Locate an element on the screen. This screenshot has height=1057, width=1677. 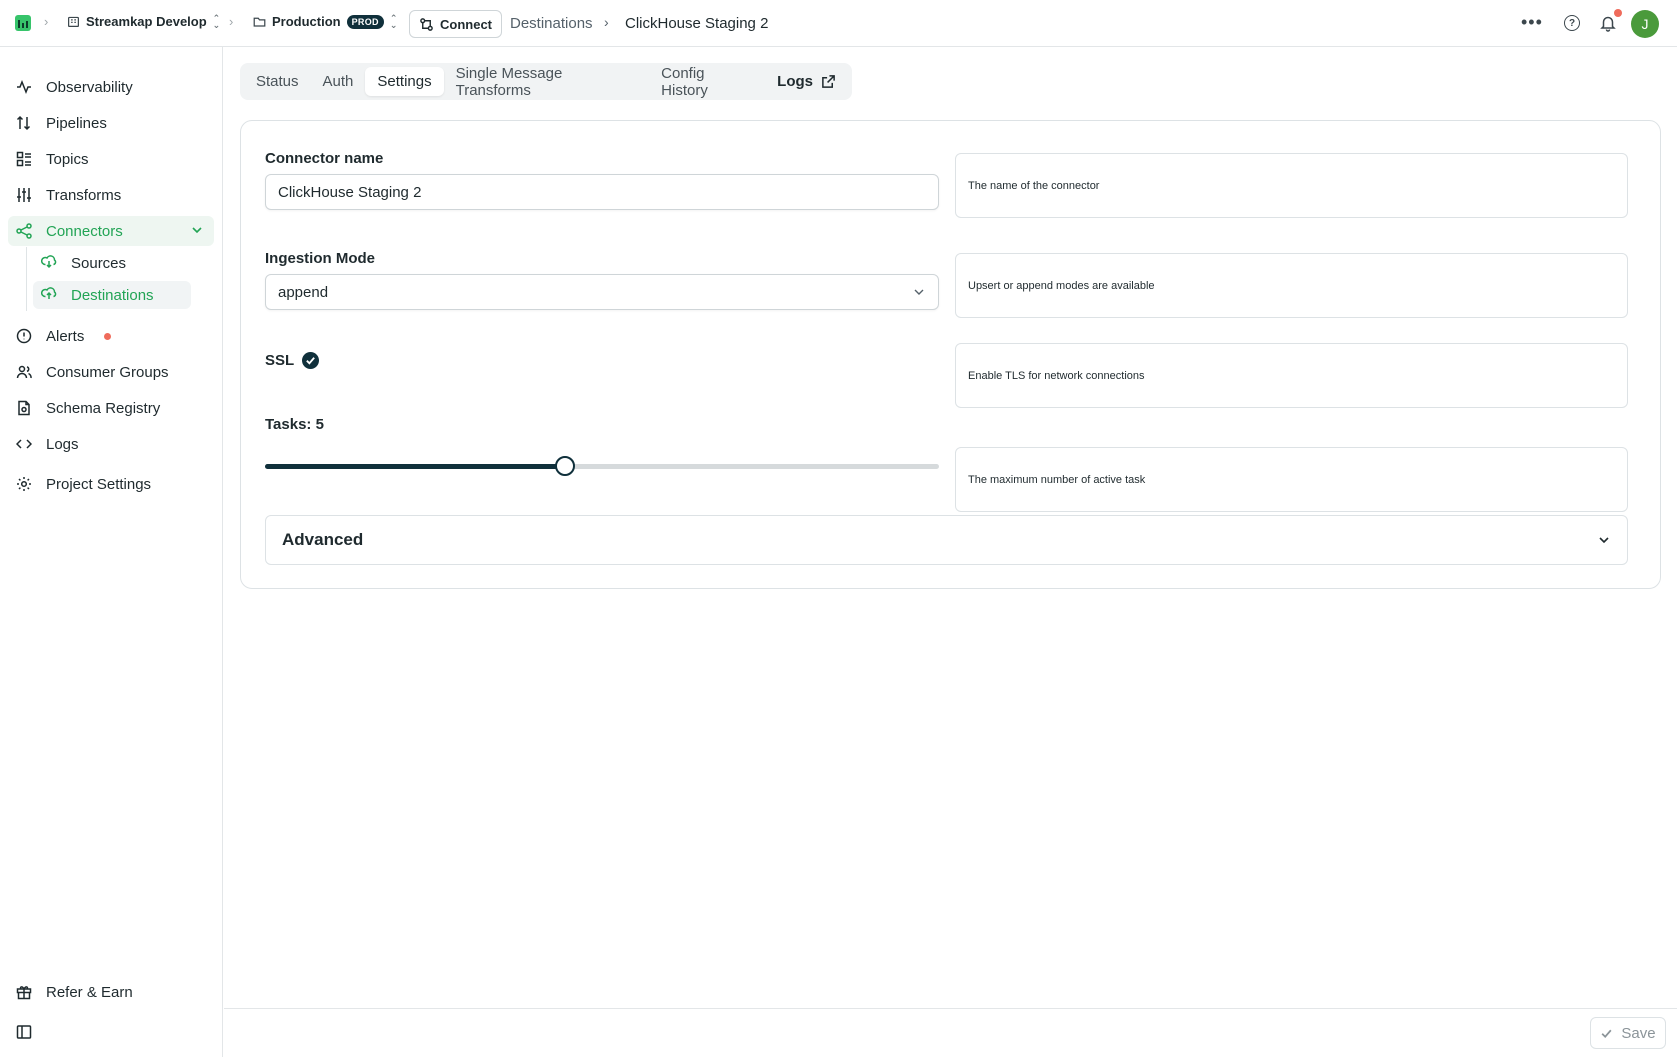
sidebar-item-transforms: Transforms is located at coordinates (111, 195).